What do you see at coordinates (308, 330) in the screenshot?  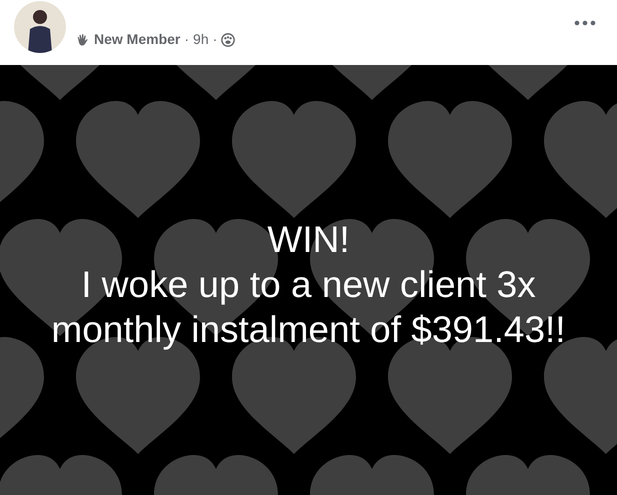 I see `post-text-line: monthly instalment of $391.43!!` at bounding box center [308, 330].